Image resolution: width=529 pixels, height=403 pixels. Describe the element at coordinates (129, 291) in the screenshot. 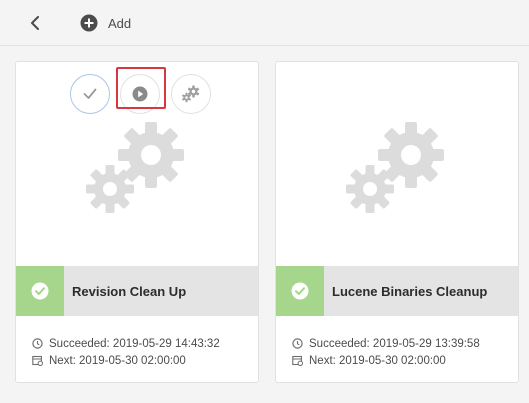

I see `card-title: Revision Clean Up` at that location.